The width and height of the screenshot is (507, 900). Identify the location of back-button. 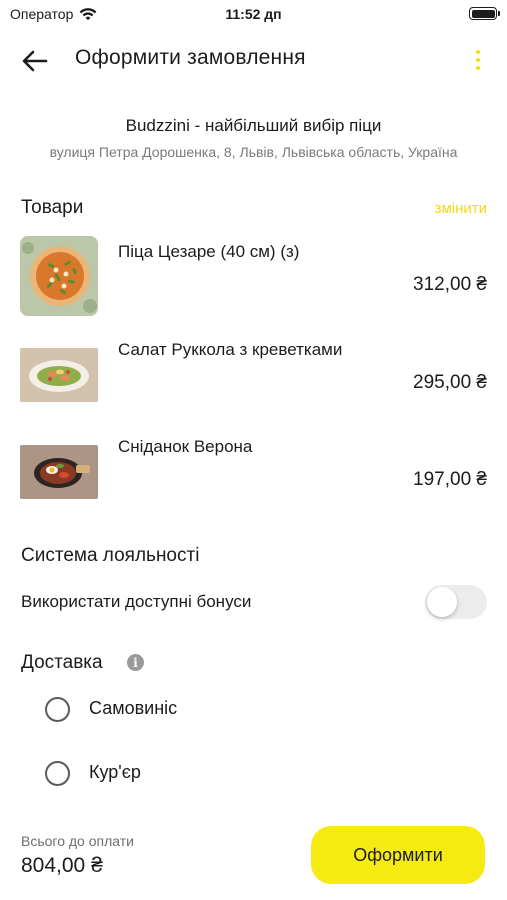
(35, 61).